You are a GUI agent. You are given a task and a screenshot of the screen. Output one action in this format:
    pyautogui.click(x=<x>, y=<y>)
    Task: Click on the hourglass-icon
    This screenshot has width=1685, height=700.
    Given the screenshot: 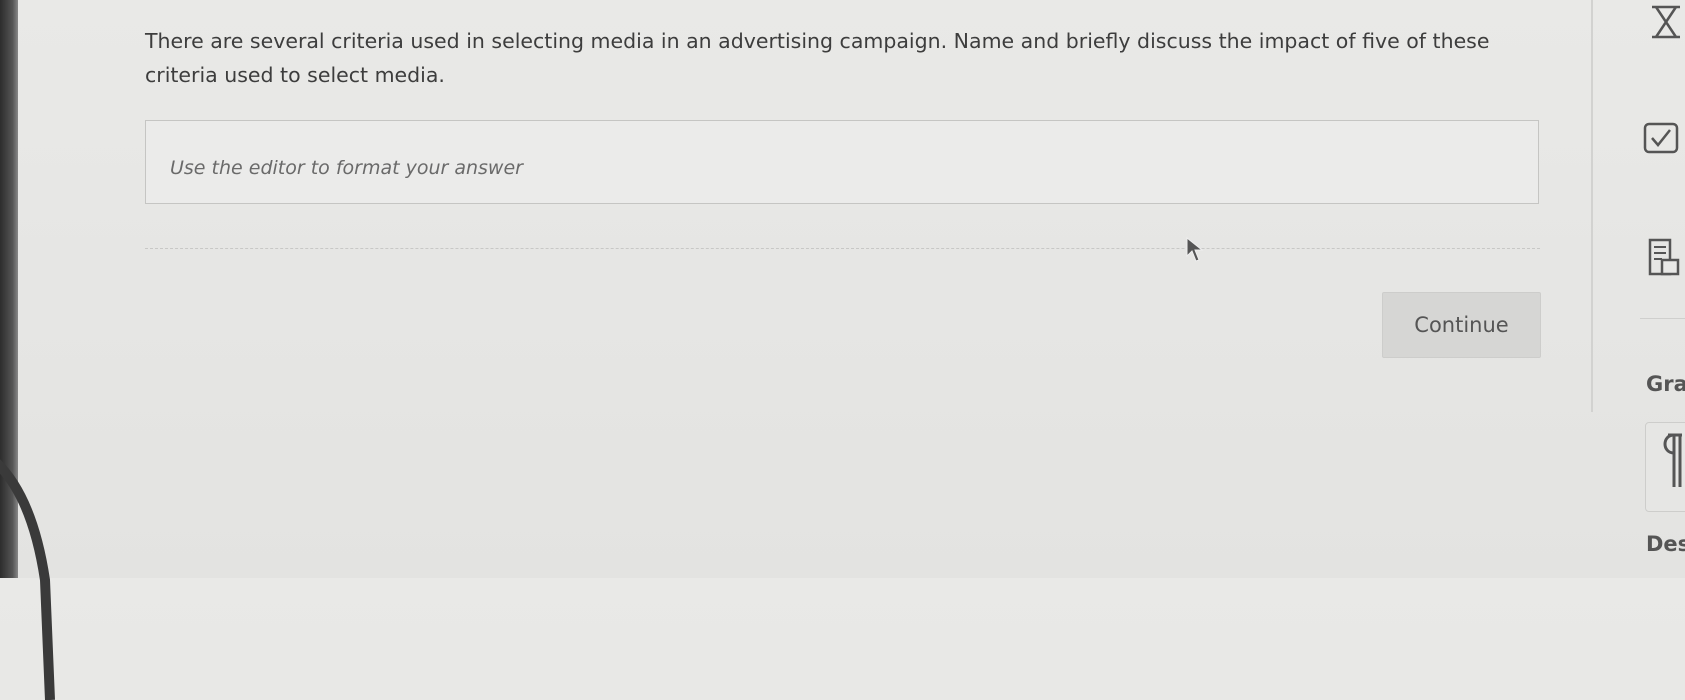 What is the action you would take?
    pyautogui.click(x=1666, y=22)
    